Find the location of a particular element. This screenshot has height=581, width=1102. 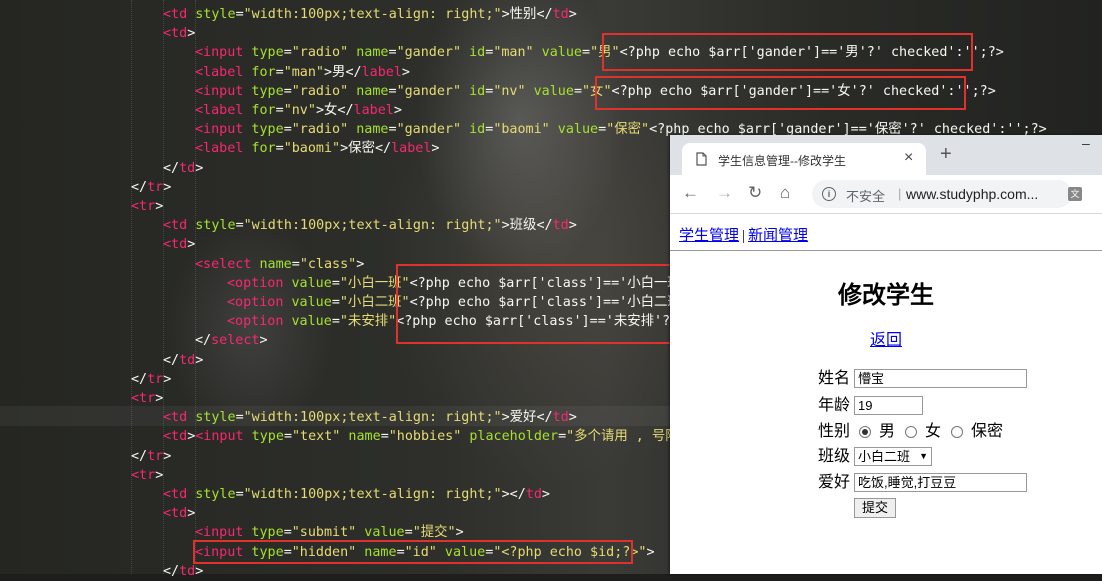

code-token: >性别</ is located at coordinates (527, 14).